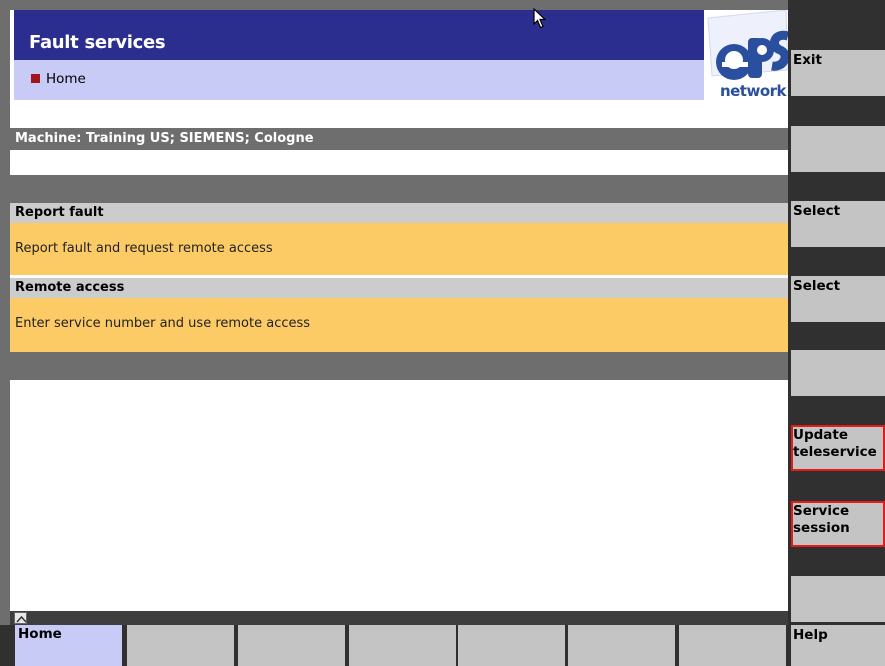 The height and width of the screenshot is (666, 885). I want to click on eps-network-logo: network, so click(746, 55).